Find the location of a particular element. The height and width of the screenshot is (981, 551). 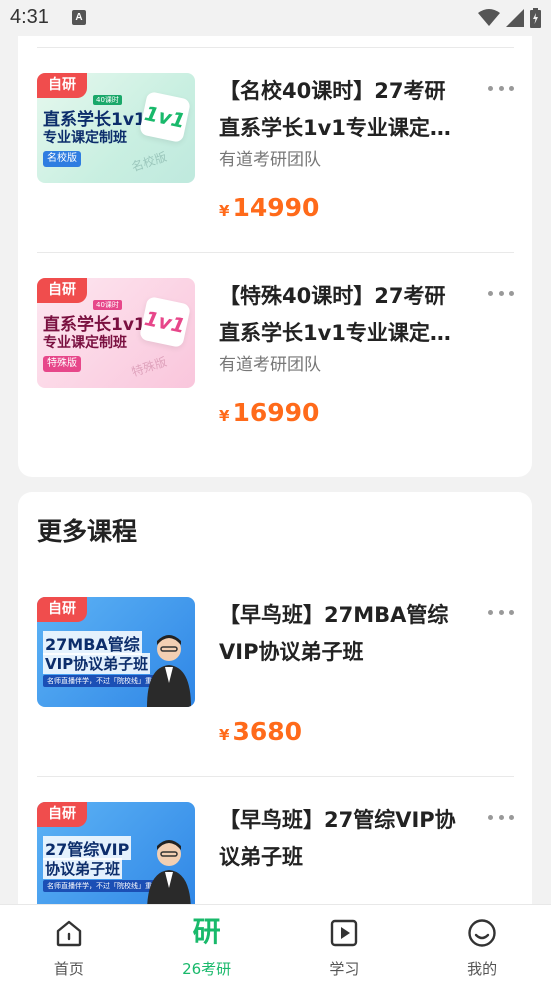

tab-study: 学习 is located at coordinates (345, 943).